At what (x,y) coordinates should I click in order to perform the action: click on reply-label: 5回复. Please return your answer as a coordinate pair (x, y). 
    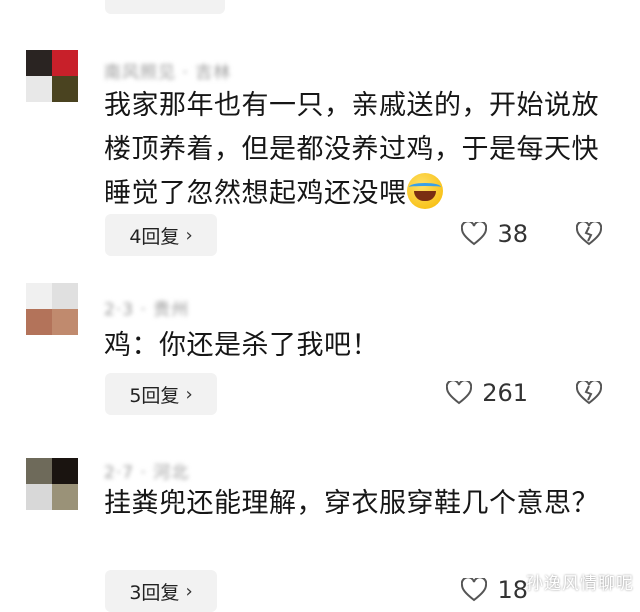
    Looking at the image, I should click on (154, 395).